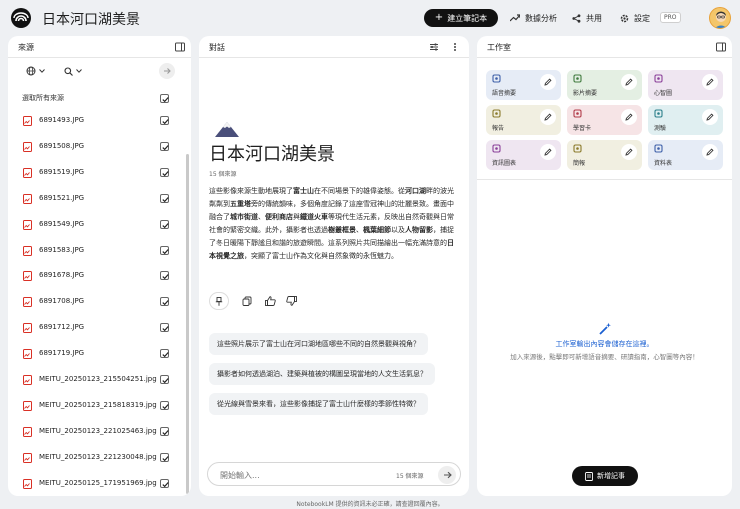 The height and width of the screenshot is (509, 740). What do you see at coordinates (99, 407) in the screenshot?
I see `source-row: MEITU_20250123_215818319.jpg` at bounding box center [99, 407].